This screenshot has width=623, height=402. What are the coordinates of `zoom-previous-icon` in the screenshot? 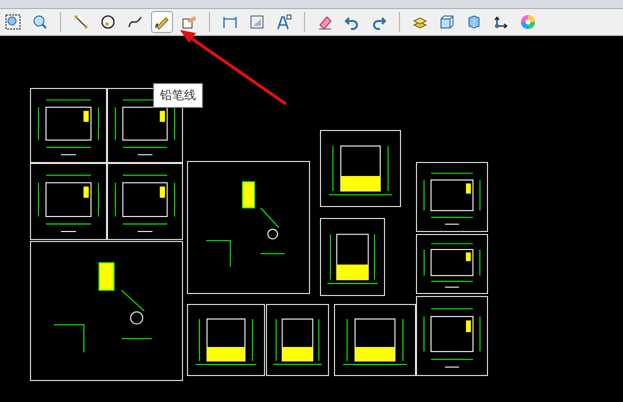 It's located at (40, 22).